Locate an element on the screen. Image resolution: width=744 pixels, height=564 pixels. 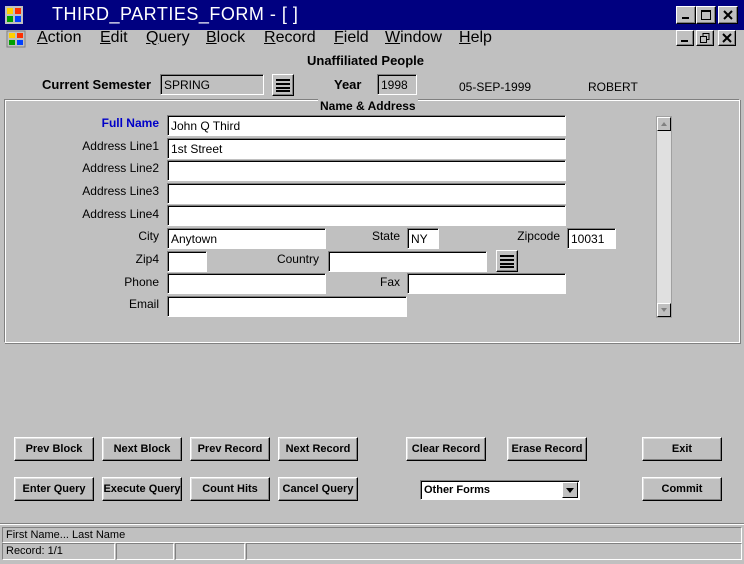
dropdown-button is located at coordinates (570, 490).